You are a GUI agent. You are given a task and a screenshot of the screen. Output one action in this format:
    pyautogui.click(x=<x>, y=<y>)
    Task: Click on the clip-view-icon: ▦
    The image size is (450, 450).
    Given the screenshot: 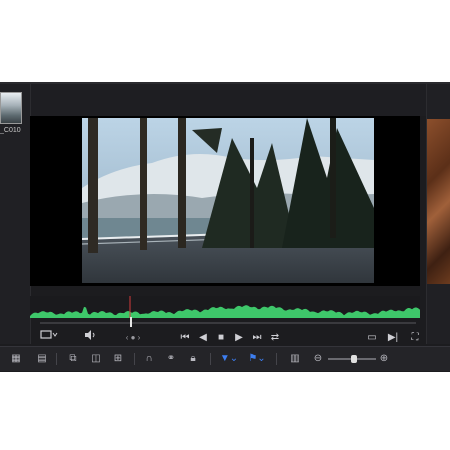 What is the action you would take?
    pyautogui.click(x=16, y=359)
    